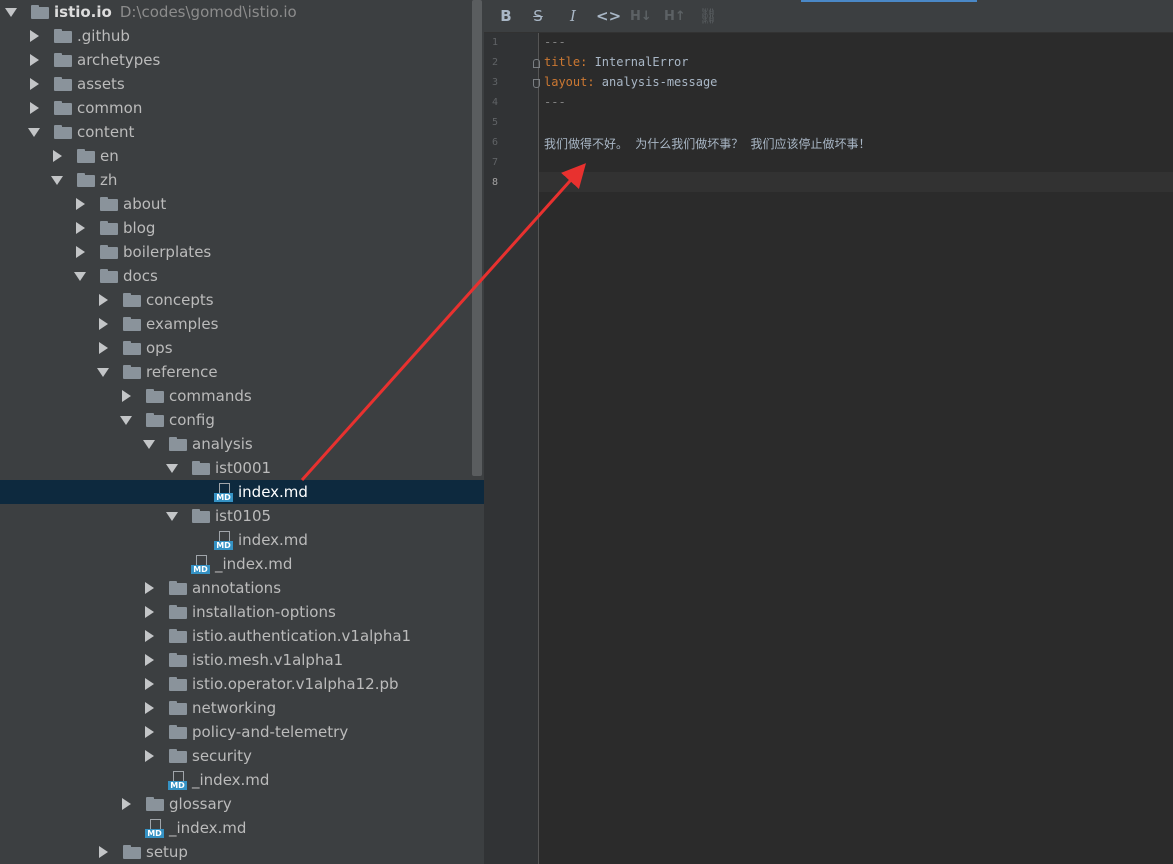  I want to click on tree-folder-item: ist0105, so click(242, 516).